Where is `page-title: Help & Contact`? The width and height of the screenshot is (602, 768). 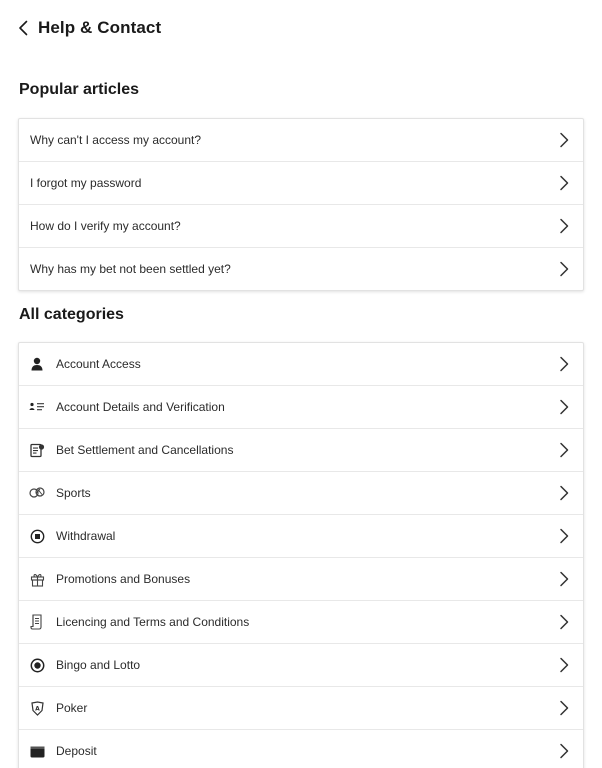
page-title: Help & Contact is located at coordinates (100, 27).